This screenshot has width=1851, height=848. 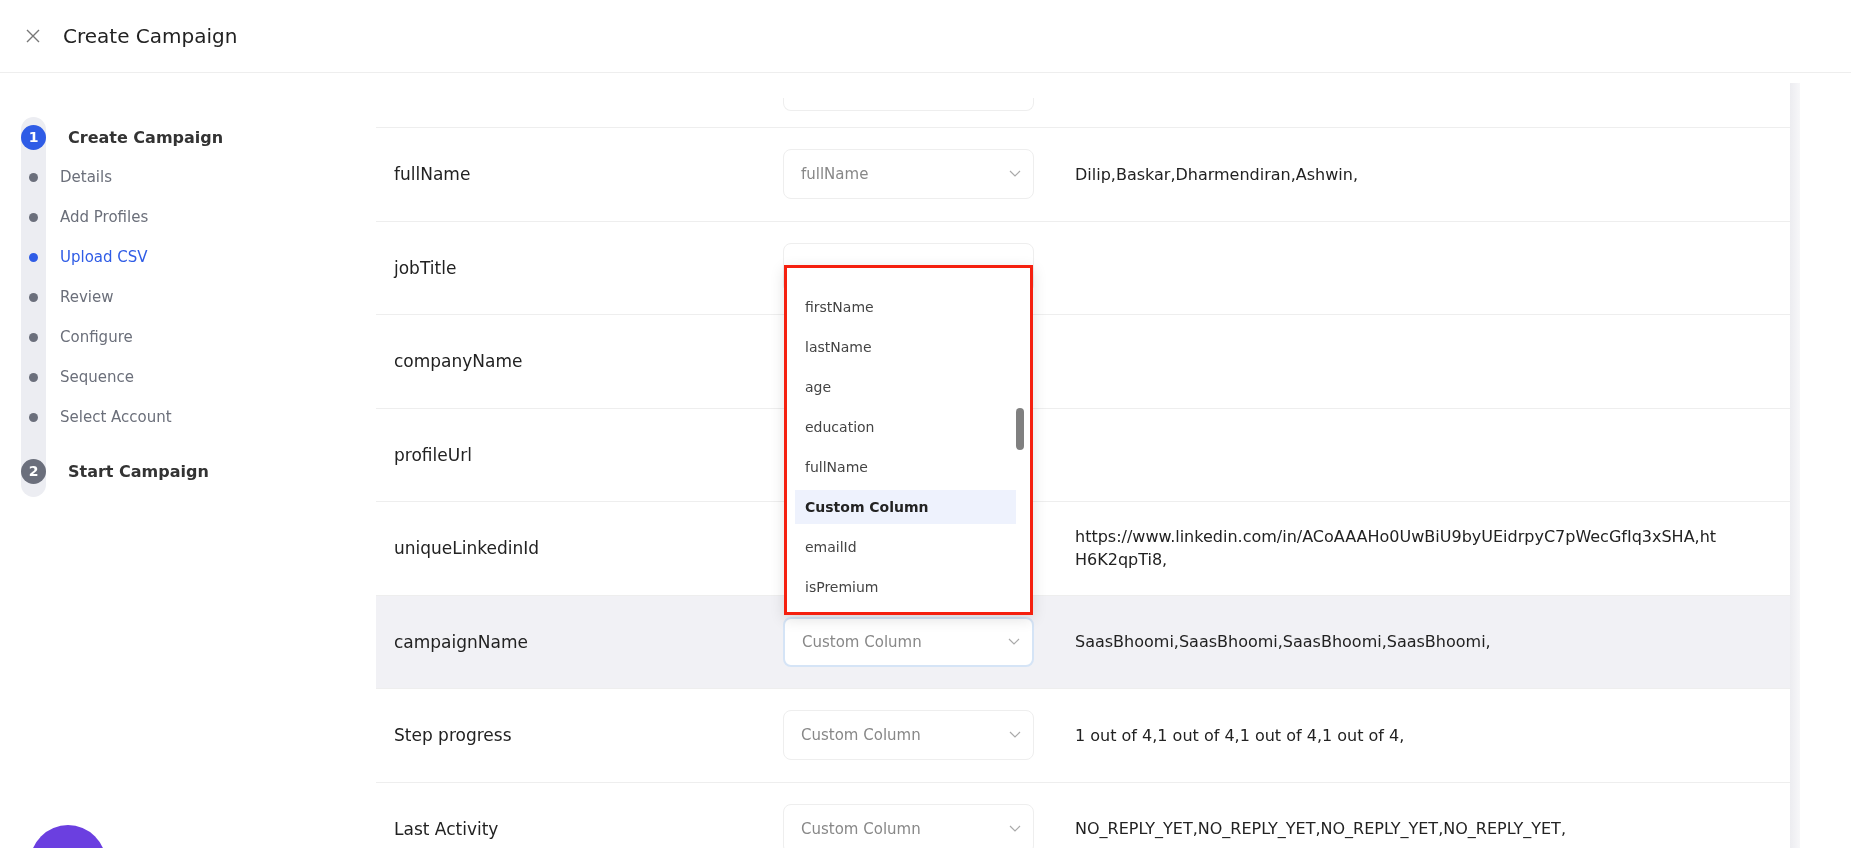 I want to click on column-select: fullName, so click(x=908, y=174).